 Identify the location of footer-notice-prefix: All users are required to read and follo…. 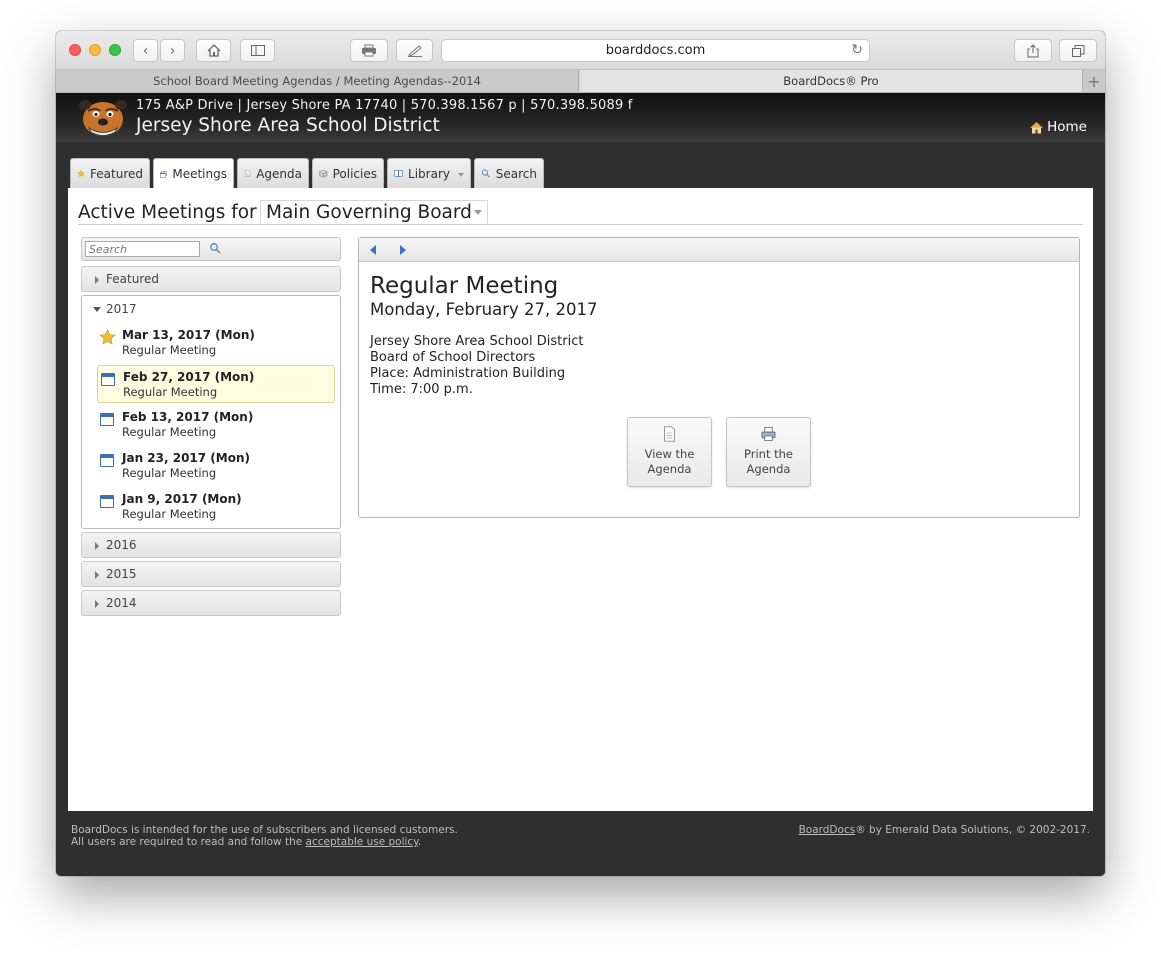
(188, 842).